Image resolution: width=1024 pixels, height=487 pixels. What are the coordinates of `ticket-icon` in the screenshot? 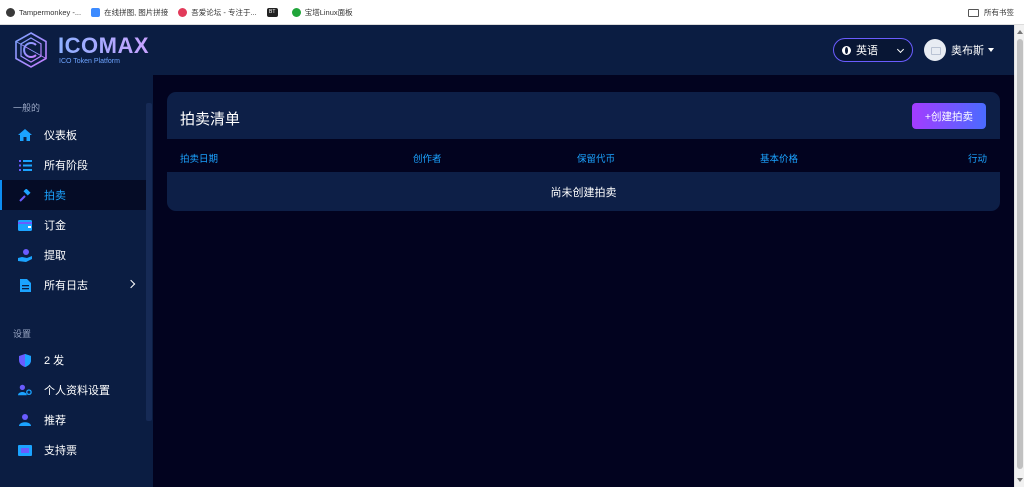 It's located at (25, 450).